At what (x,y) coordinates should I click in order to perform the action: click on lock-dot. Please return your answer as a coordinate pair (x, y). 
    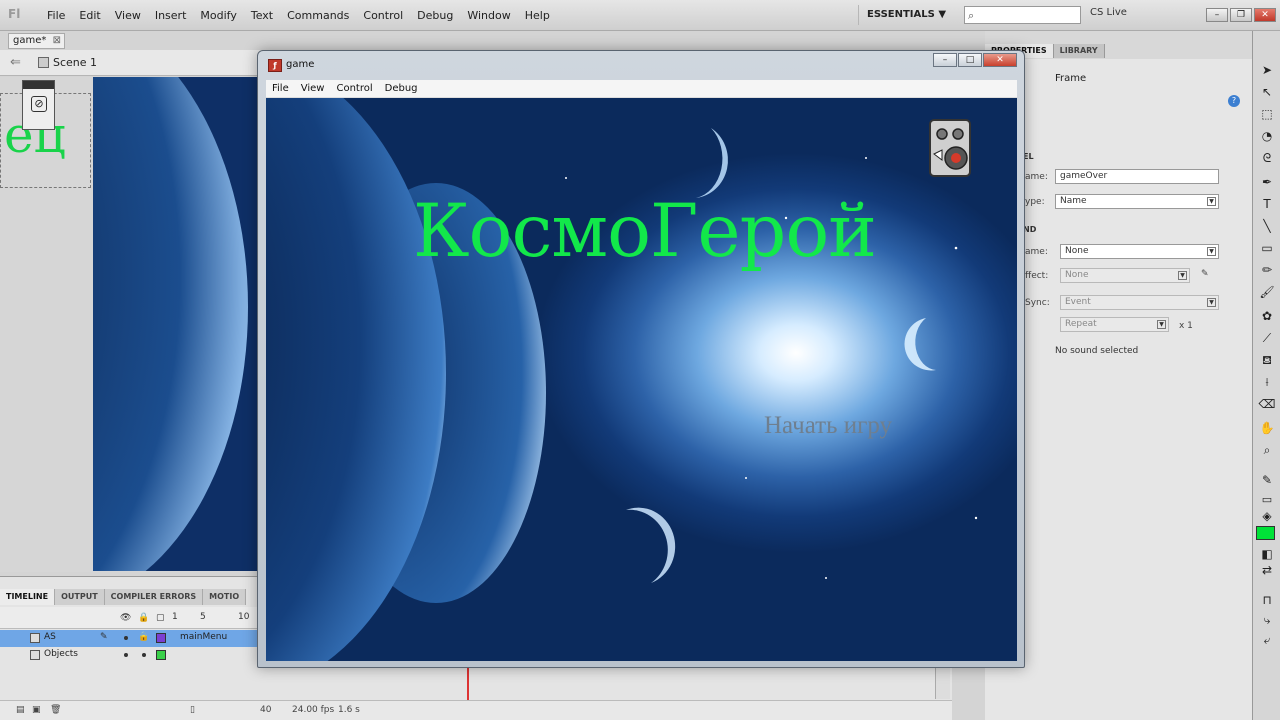
    Looking at the image, I should click on (144, 655).